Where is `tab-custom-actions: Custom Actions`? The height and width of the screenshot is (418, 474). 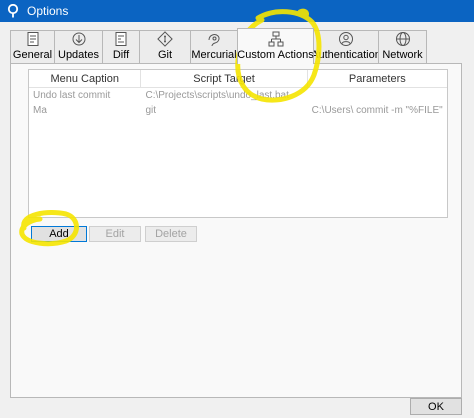
tab-custom-actions: Custom Actions is located at coordinates (275, 46).